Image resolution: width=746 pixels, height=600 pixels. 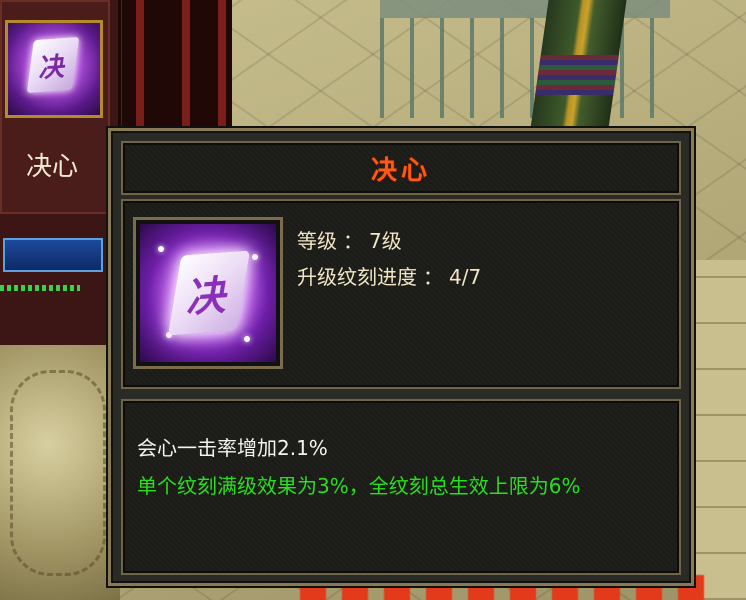 I want to click on skill-slot-next, so click(x=53, y=255).